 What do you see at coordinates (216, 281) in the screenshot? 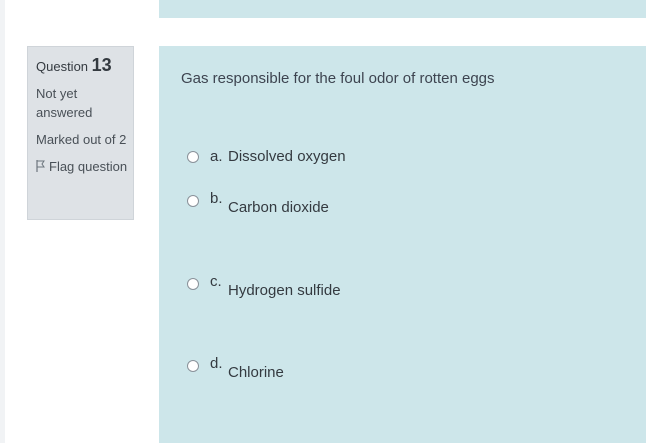
I see `option-letter: c.` at bounding box center [216, 281].